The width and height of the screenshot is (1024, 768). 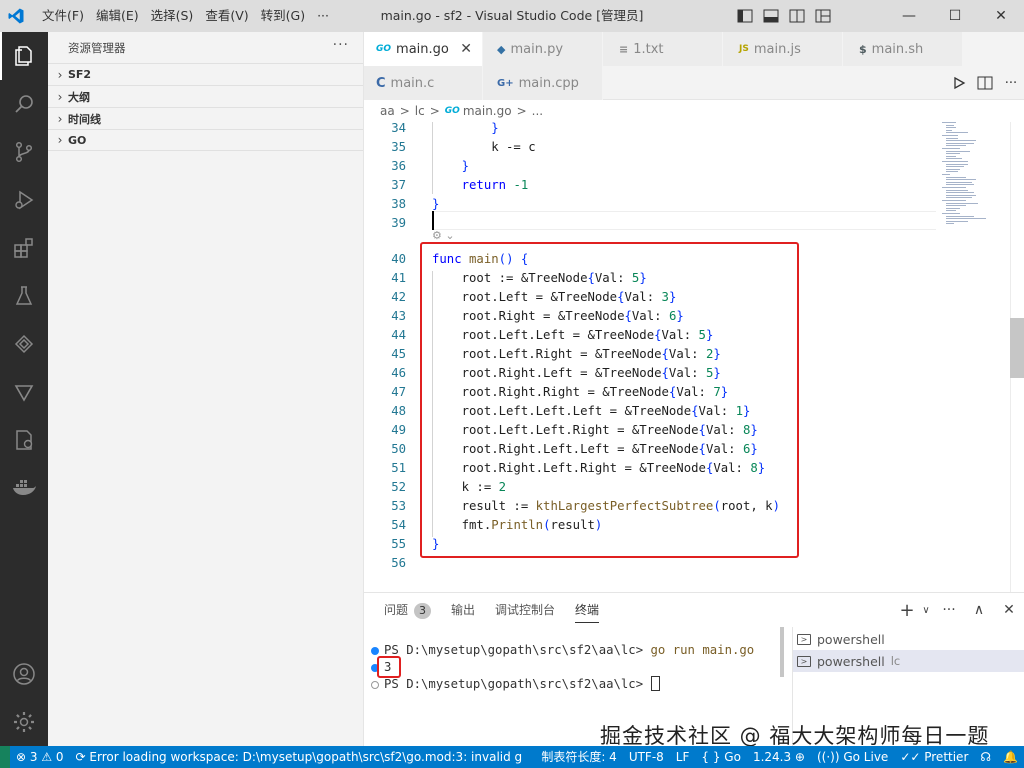 I want to click on docker-icon, so click(x=24, y=488).